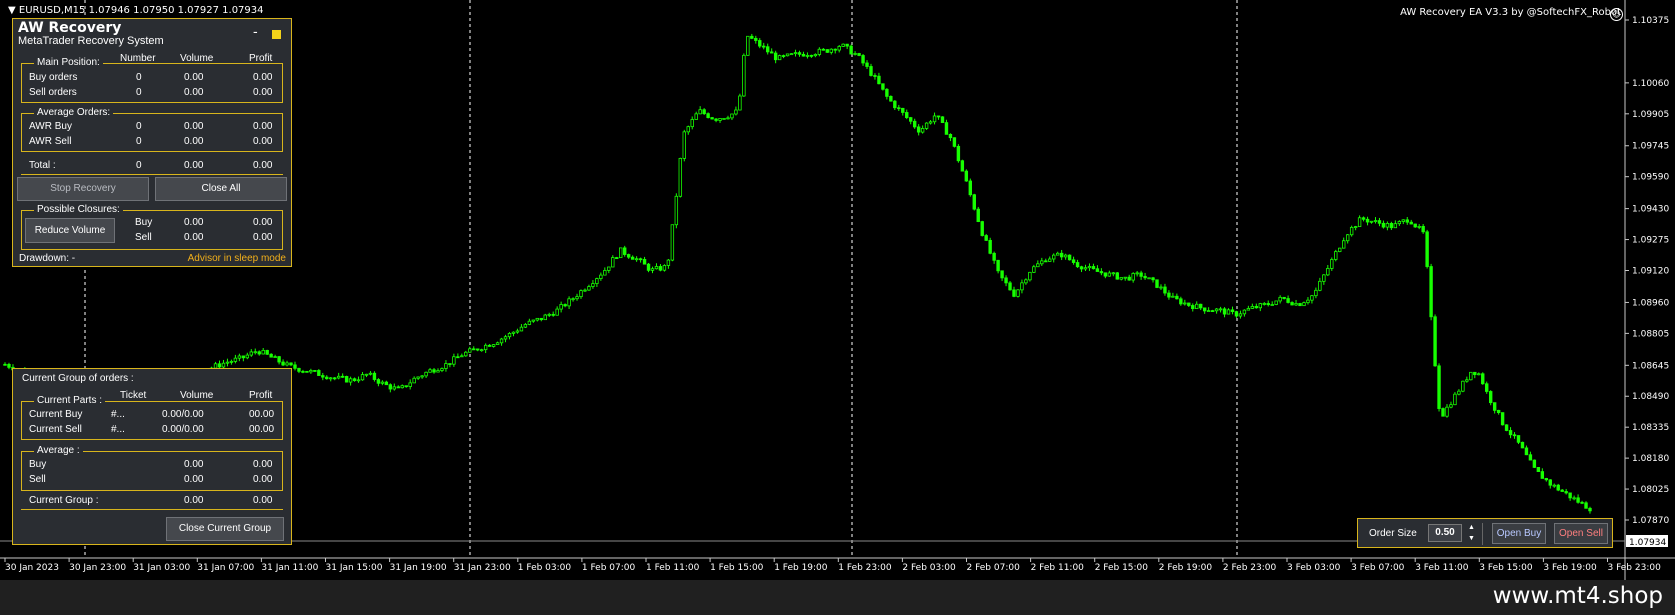 The width and height of the screenshot is (1675, 615). What do you see at coordinates (263, 165) in the screenshot?
I see `total-profit: 0.00` at bounding box center [263, 165].